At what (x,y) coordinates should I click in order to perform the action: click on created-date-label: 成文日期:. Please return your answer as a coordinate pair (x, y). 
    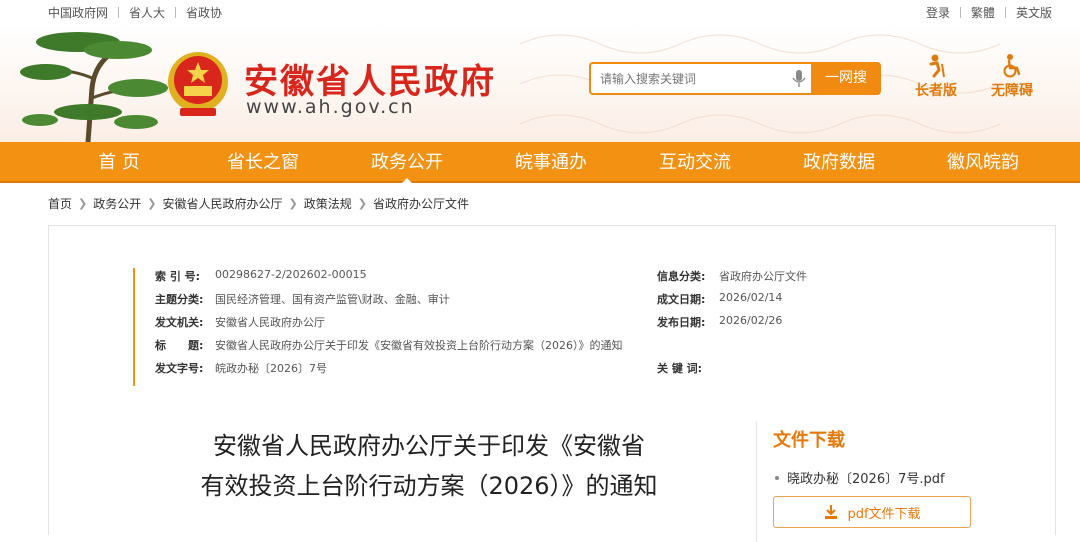
    Looking at the image, I should click on (681, 299).